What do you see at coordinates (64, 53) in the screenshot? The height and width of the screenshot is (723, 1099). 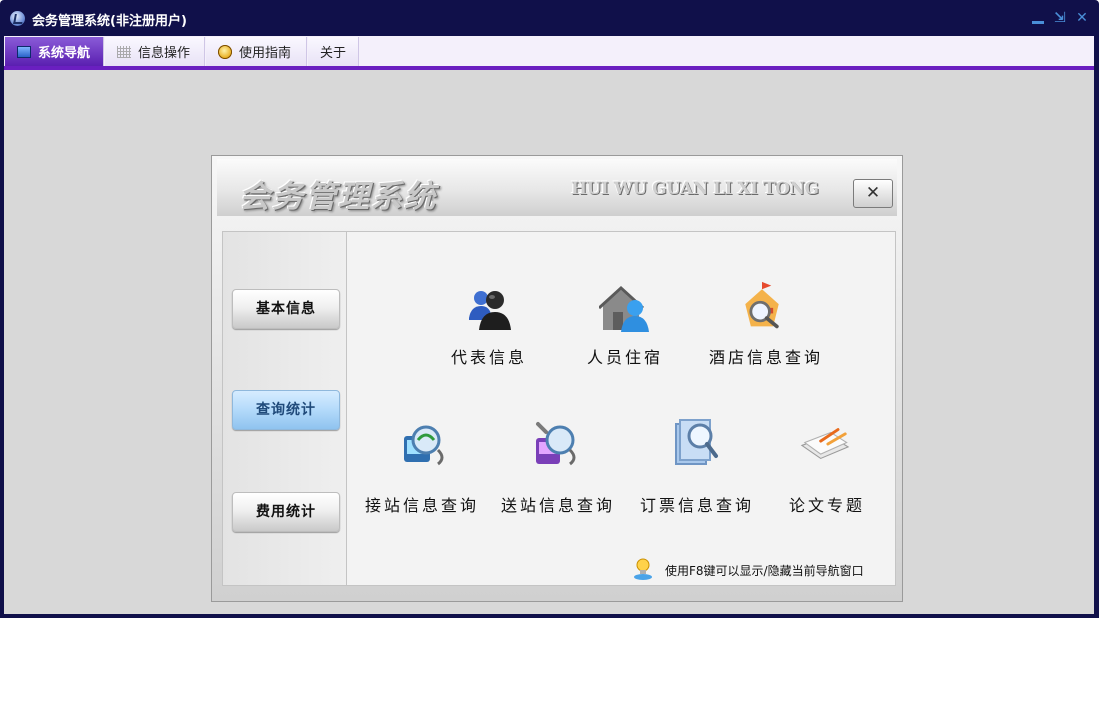 I see `tab-label: 系统导航` at bounding box center [64, 53].